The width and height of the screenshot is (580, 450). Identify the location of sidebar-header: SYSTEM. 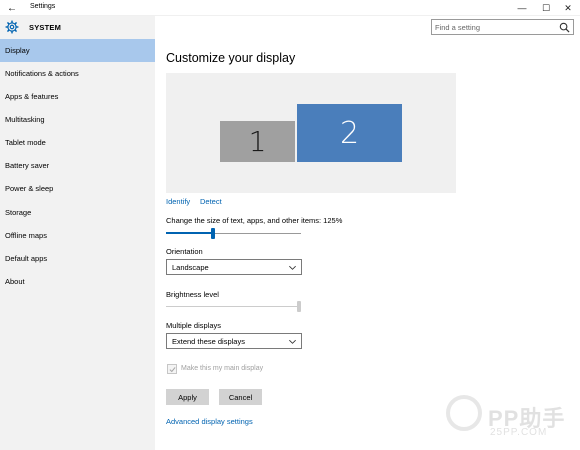
(77, 27).